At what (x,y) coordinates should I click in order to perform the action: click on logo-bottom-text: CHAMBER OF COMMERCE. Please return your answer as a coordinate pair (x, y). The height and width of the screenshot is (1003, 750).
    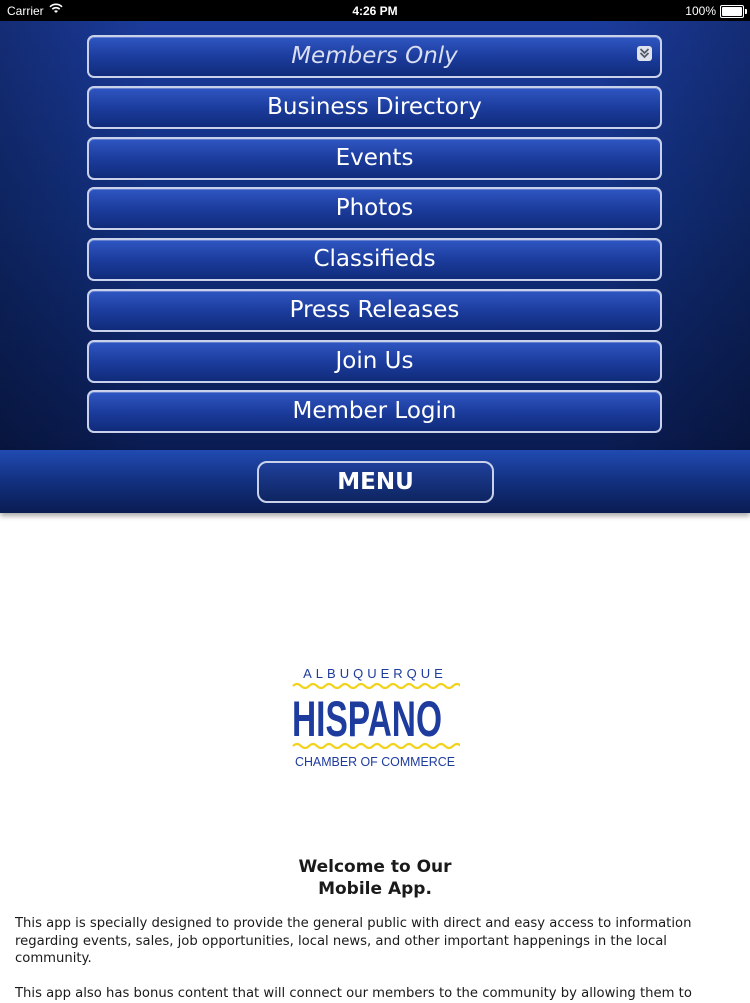
    Looking at the image, I should click on (375, 762).